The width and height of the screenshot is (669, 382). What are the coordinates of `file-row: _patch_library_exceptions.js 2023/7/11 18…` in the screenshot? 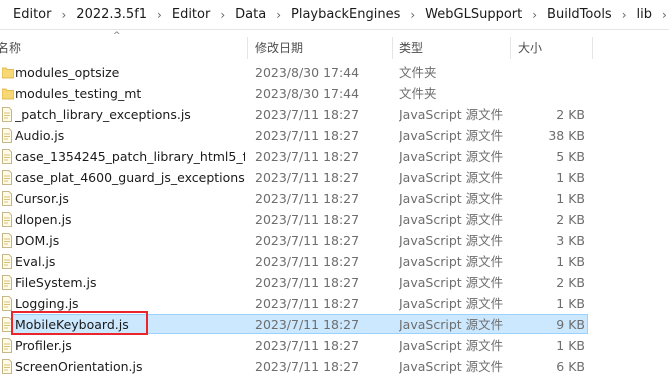 It's located at (334, 114).